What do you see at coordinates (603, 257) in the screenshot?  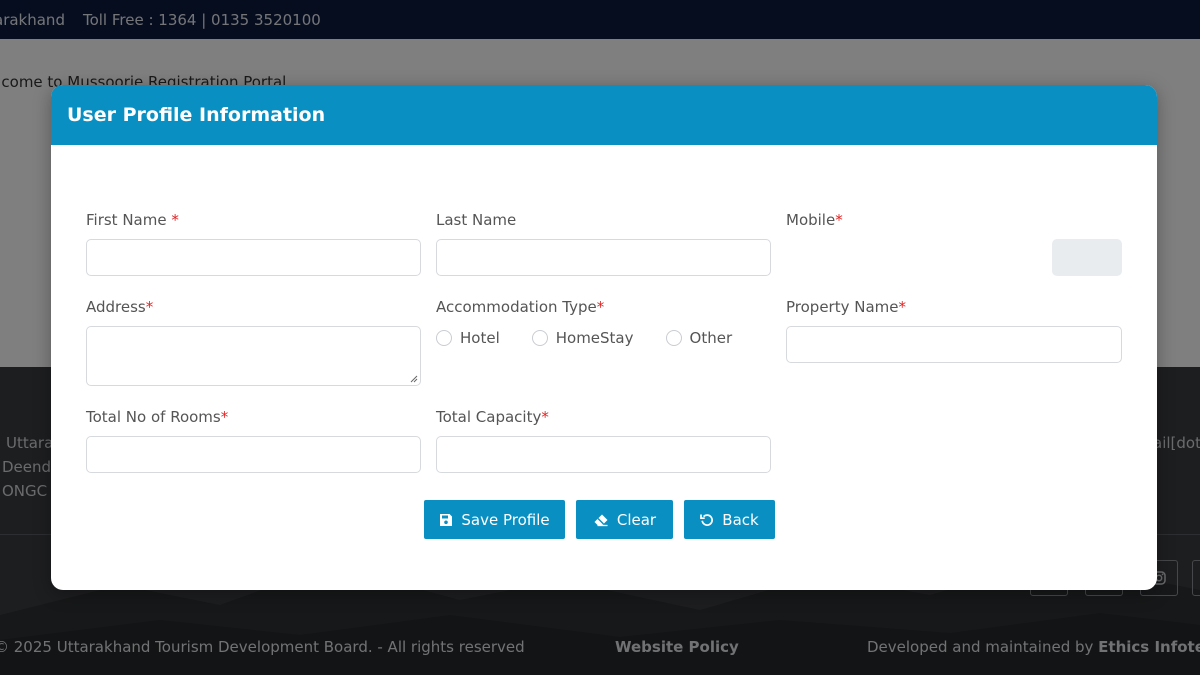 I see `last-name-input` at bounding box center [603, 257].